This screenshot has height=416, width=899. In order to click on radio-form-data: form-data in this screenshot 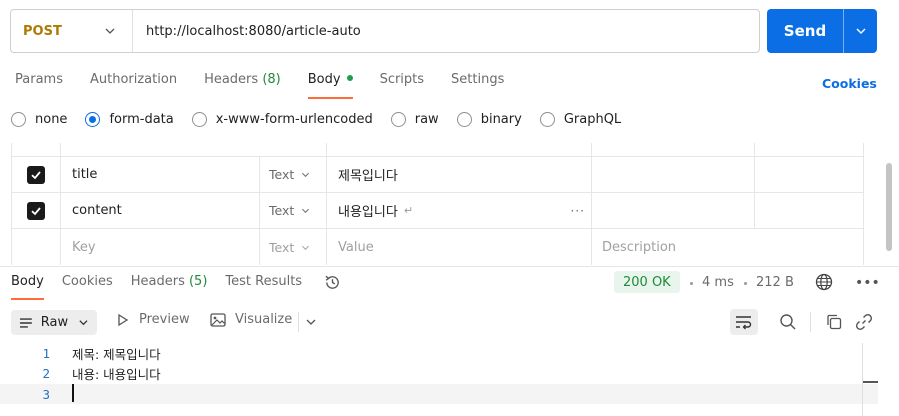, I will do `click(129, 119)`.